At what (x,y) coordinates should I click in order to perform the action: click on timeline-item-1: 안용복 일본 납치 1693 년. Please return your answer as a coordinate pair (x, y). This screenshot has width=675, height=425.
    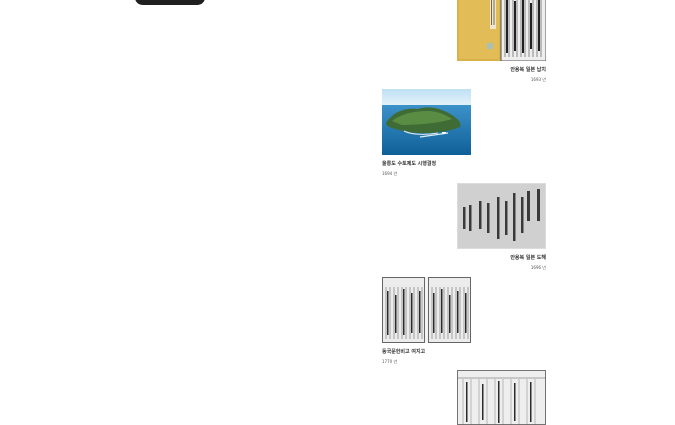
    Looking at the image, I should click on (464, 41).